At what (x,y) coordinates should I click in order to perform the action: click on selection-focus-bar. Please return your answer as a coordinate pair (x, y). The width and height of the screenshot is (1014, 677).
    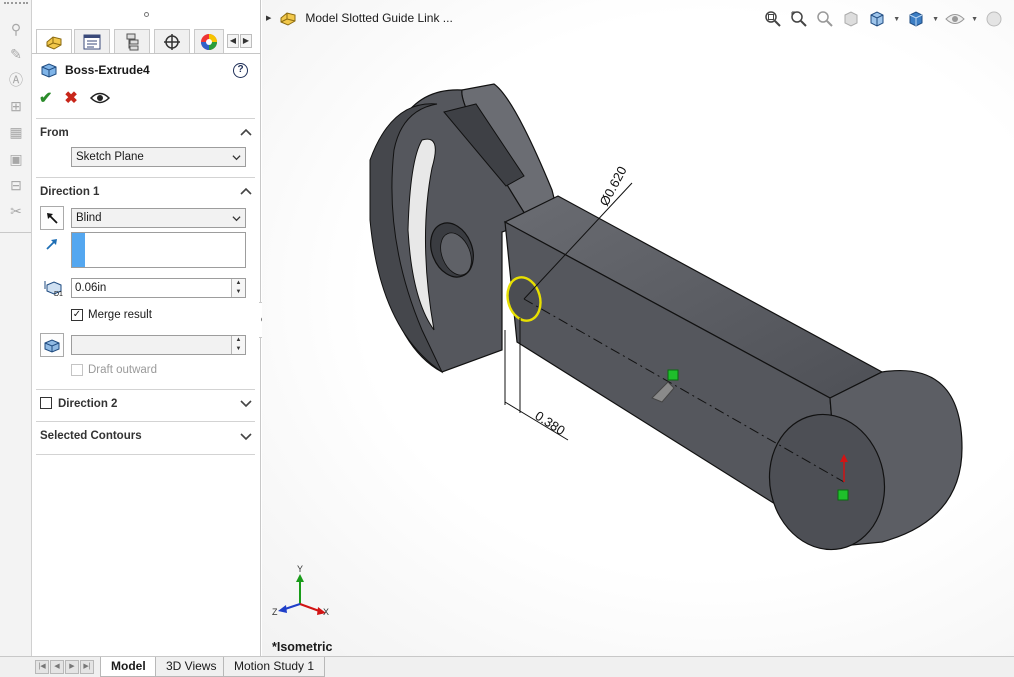
    Looking at the image, I should click on (78, 250).